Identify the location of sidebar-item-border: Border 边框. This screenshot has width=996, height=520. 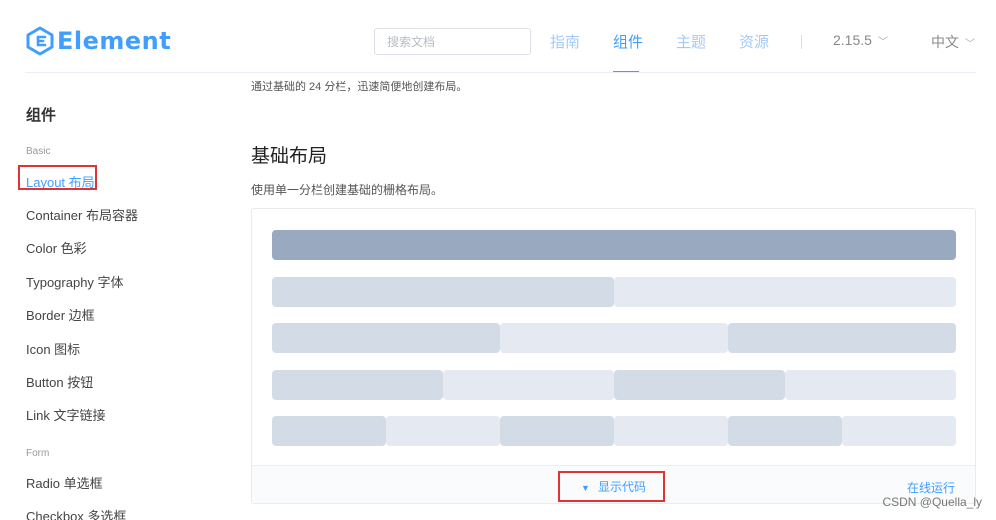
(60, 314).